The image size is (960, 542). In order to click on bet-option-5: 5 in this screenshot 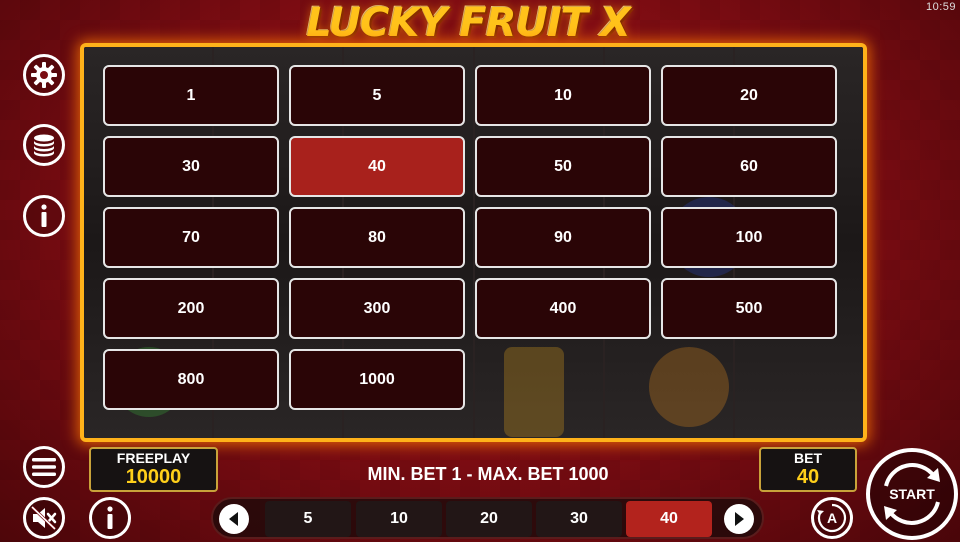, I will do `click(377, 95)`.